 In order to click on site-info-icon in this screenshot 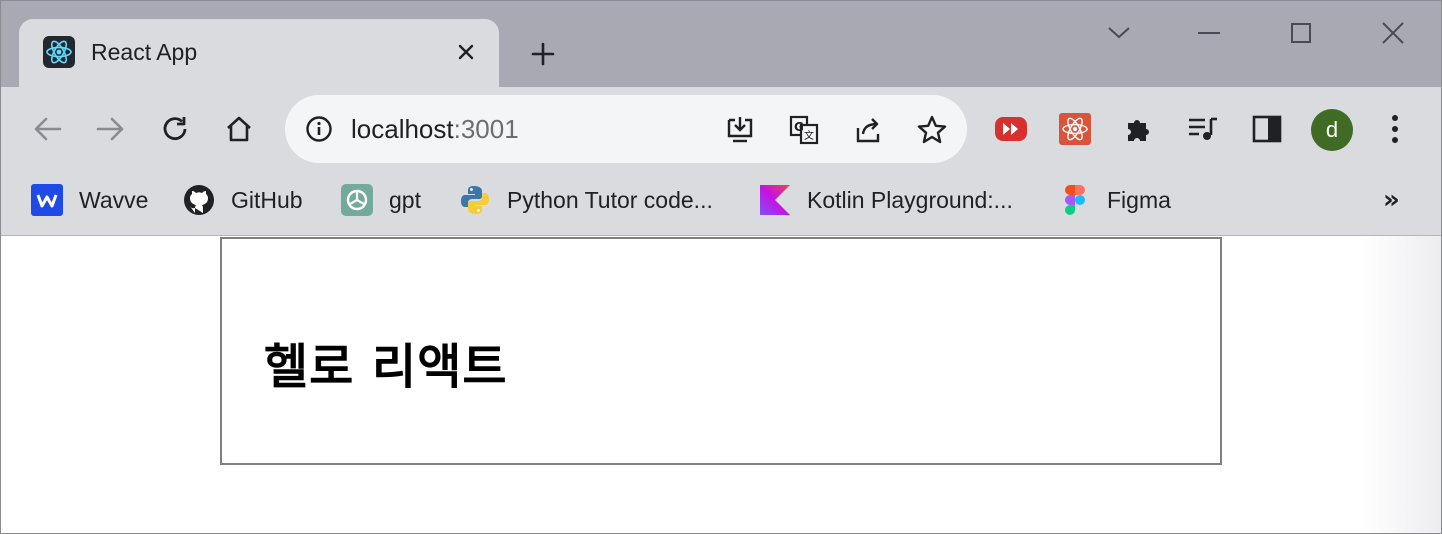, I will do `click(319, 129)`.